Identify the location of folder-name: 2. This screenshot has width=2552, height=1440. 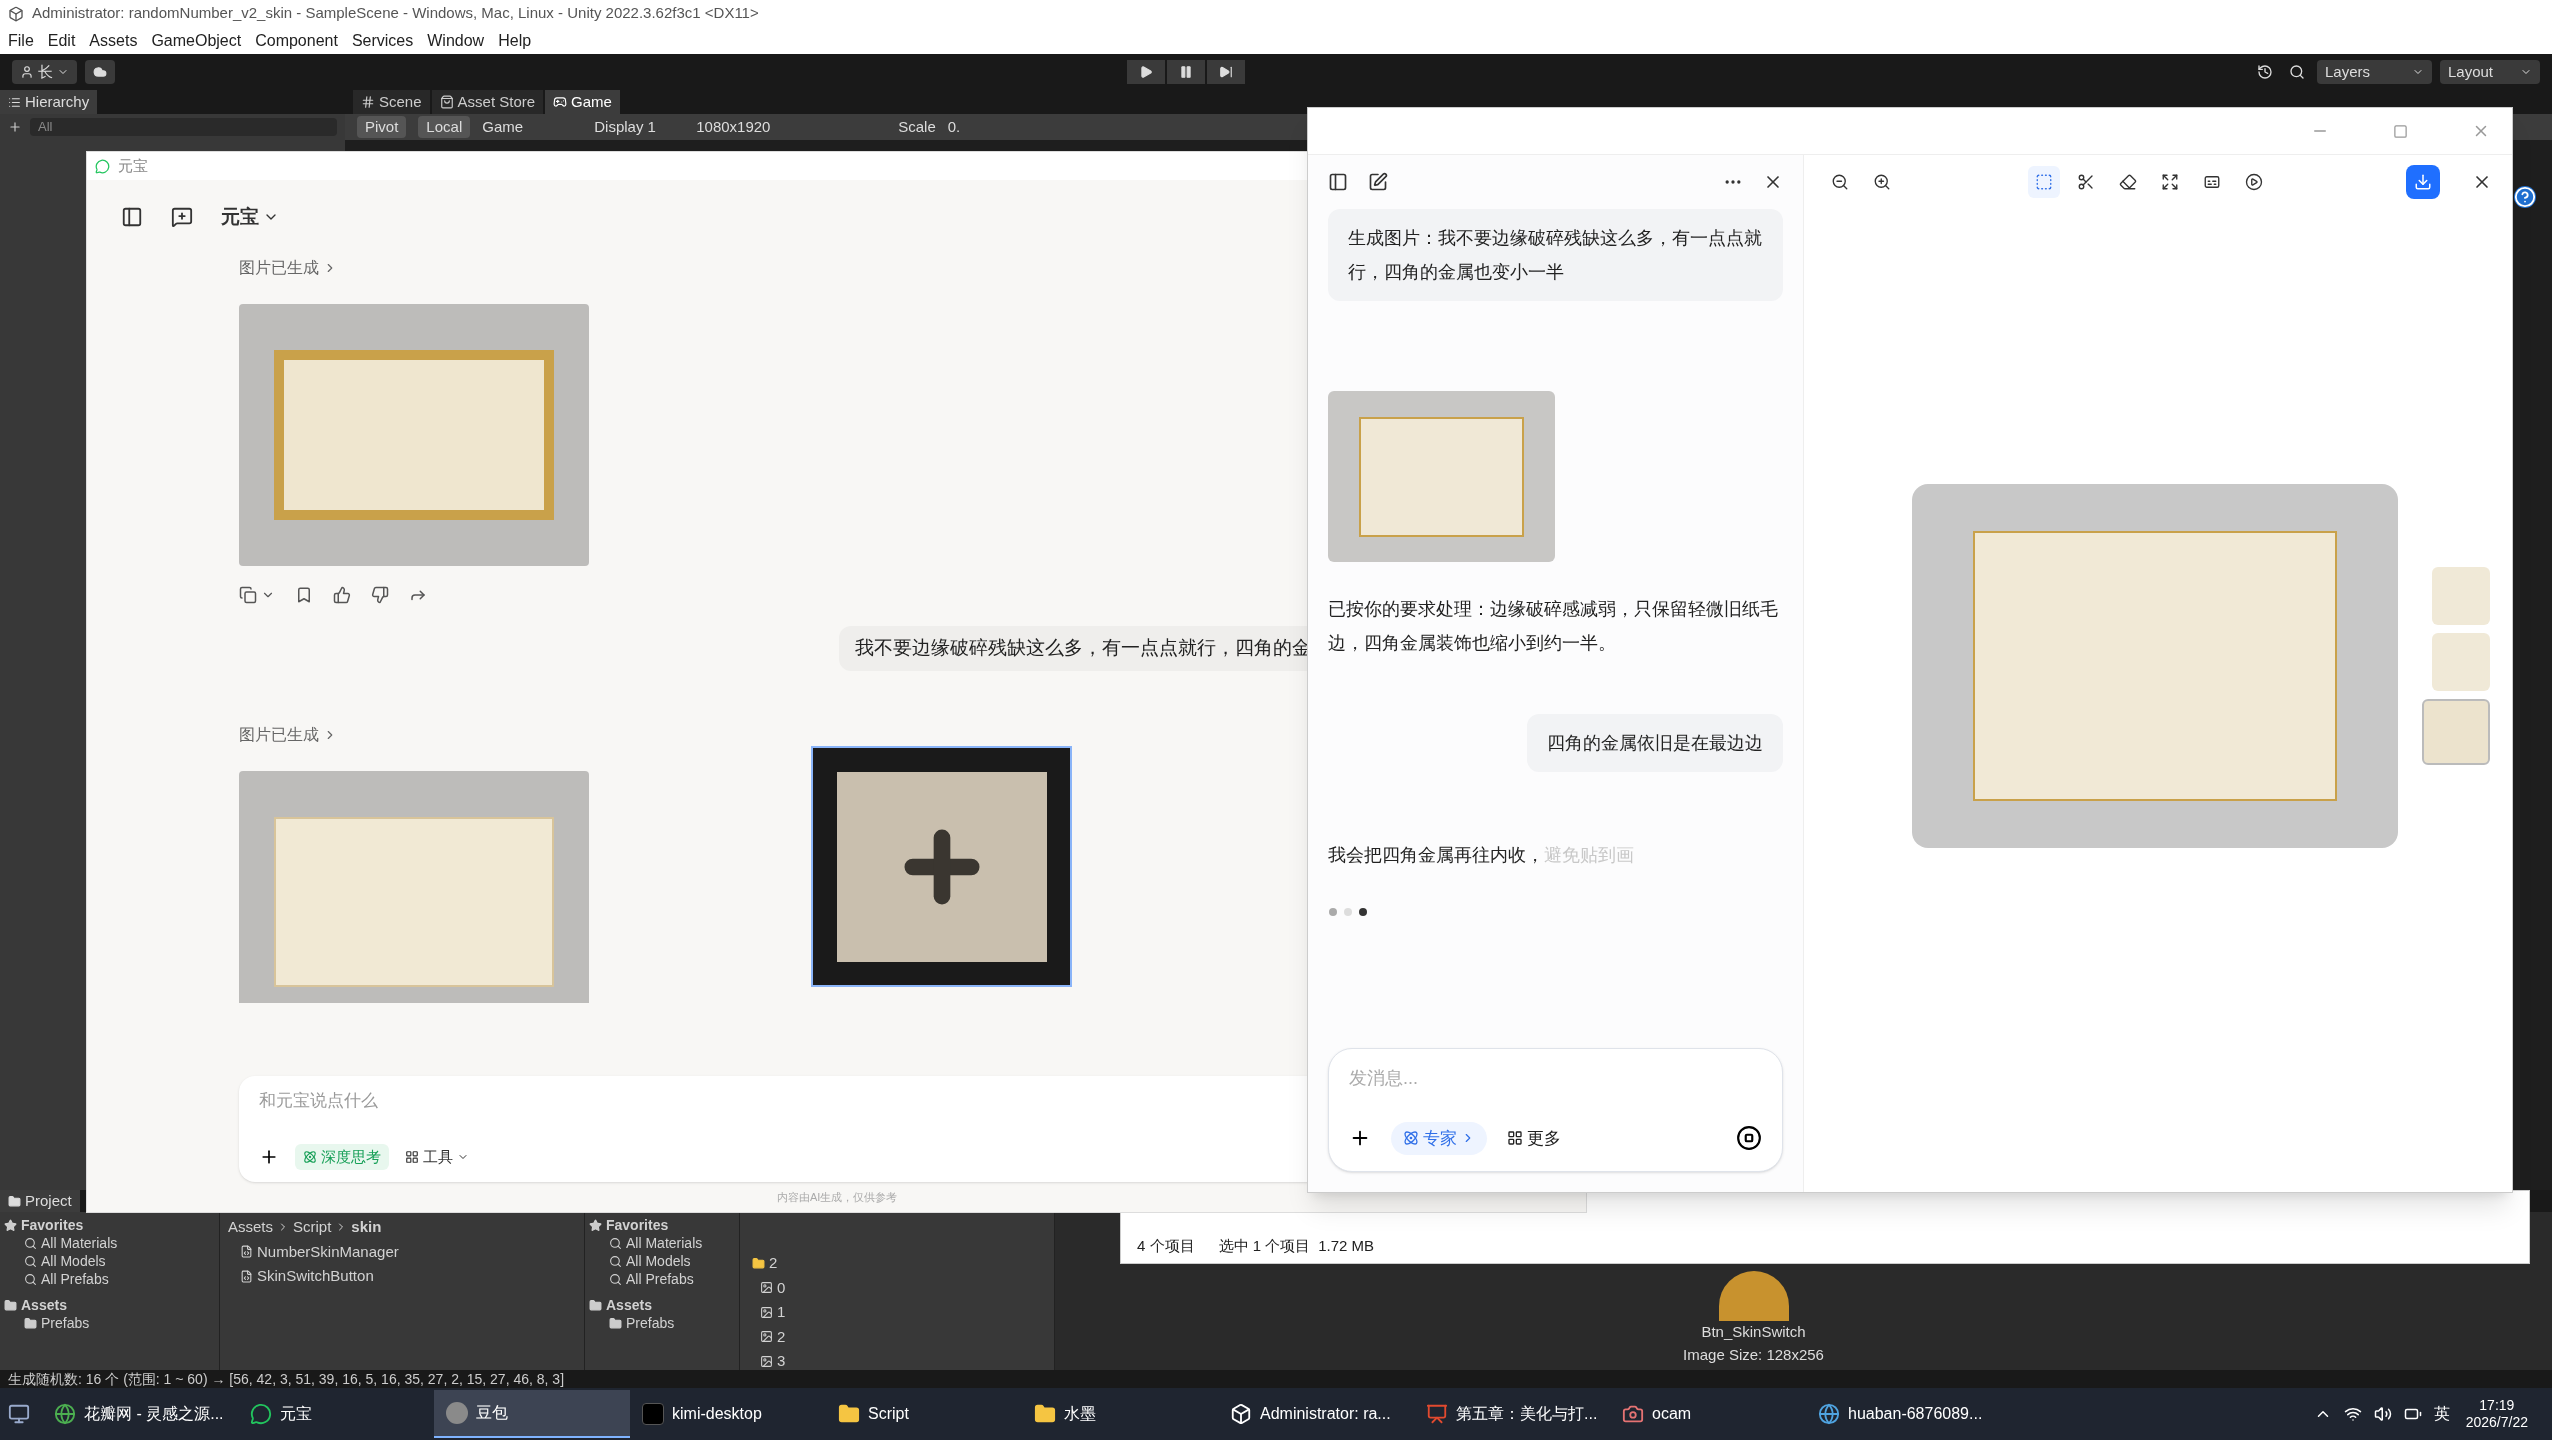
(773, 1263).